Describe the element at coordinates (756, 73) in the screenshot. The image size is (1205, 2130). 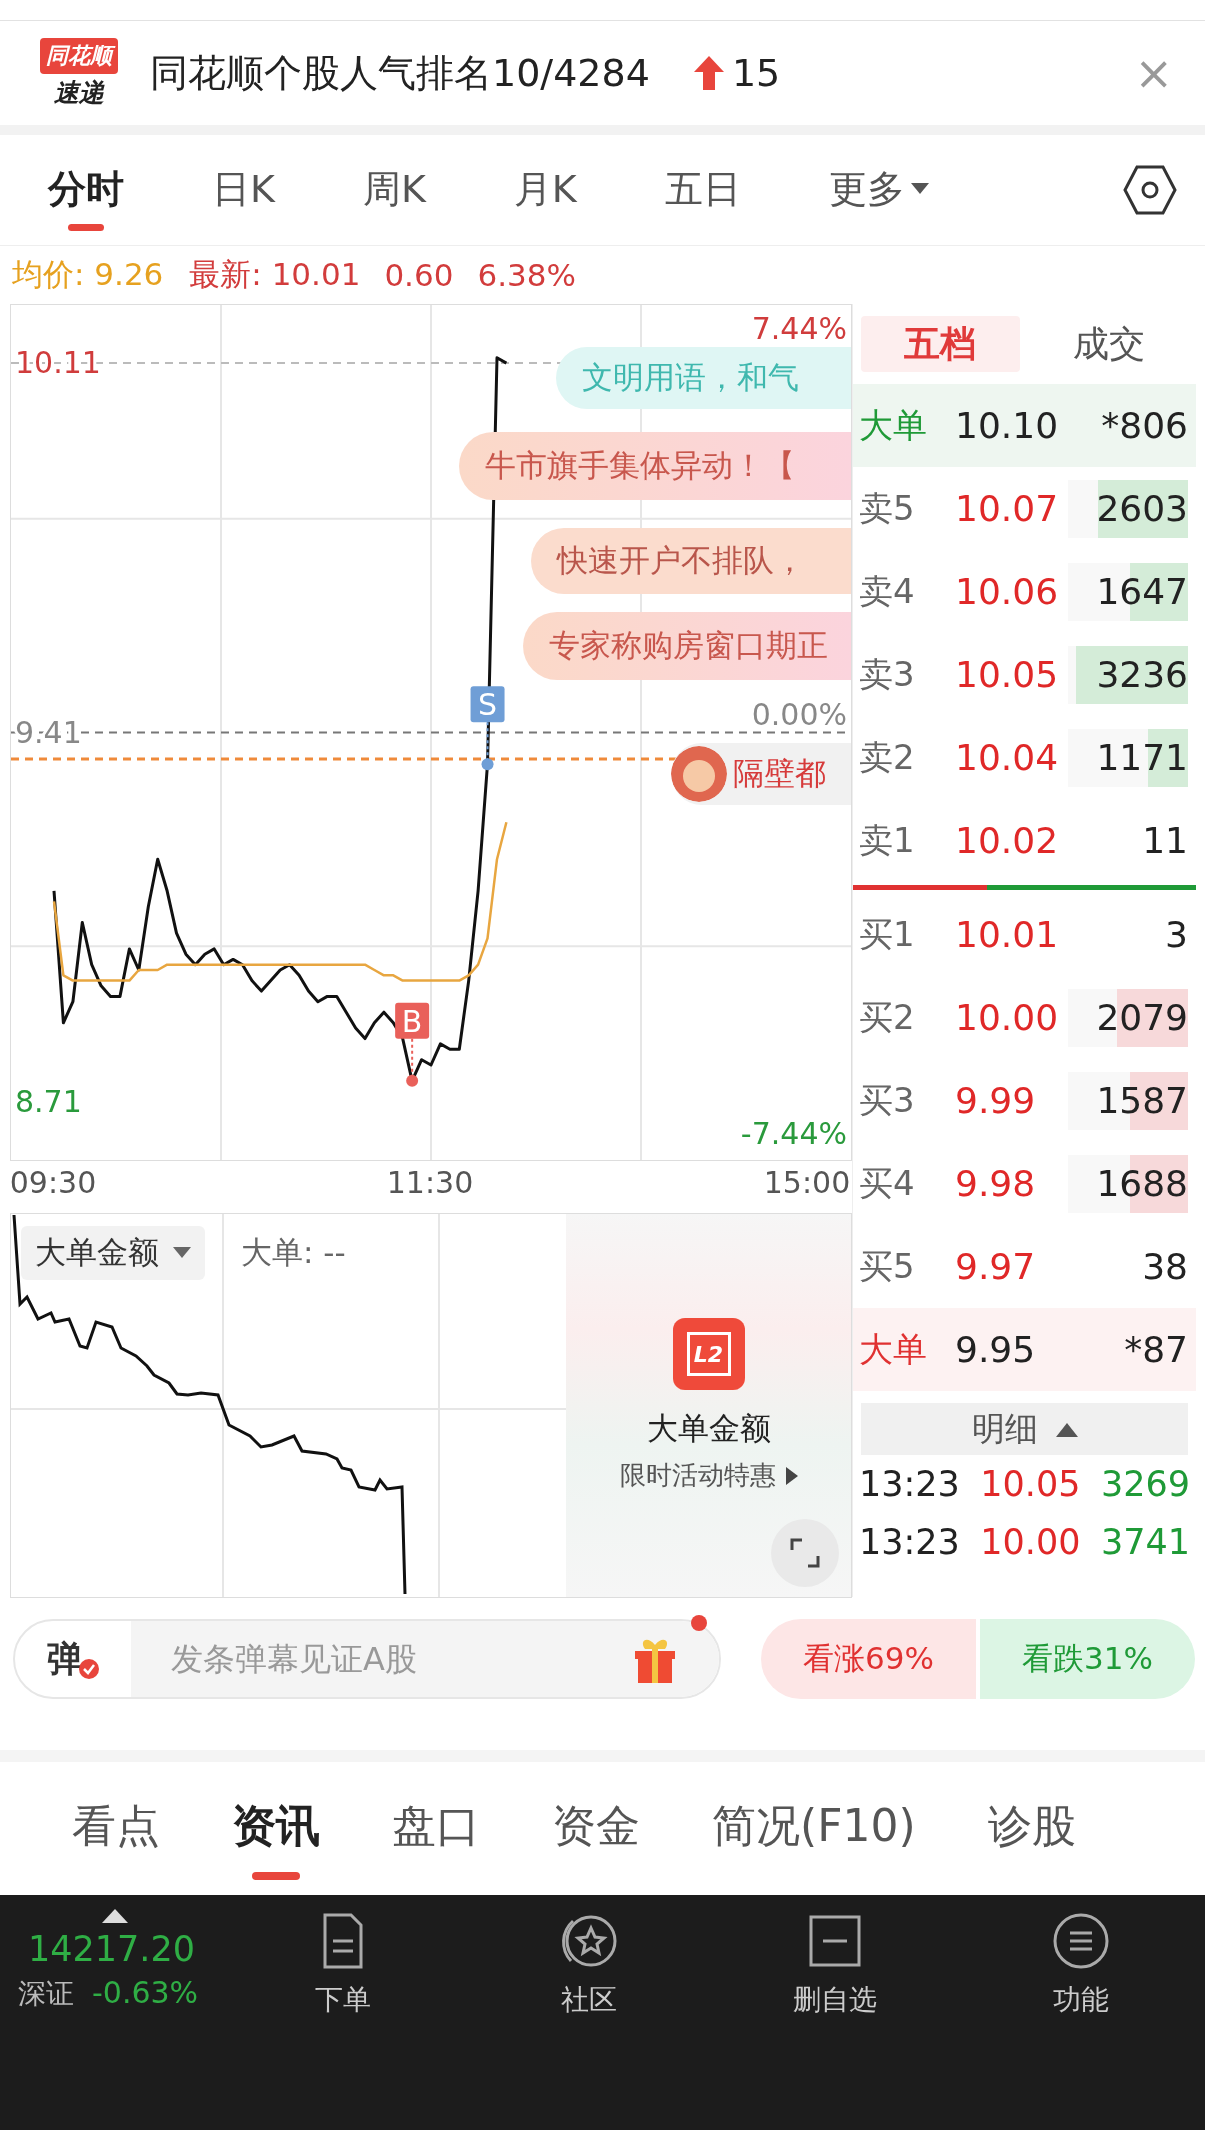
I see `rank-change: 15` at that location.